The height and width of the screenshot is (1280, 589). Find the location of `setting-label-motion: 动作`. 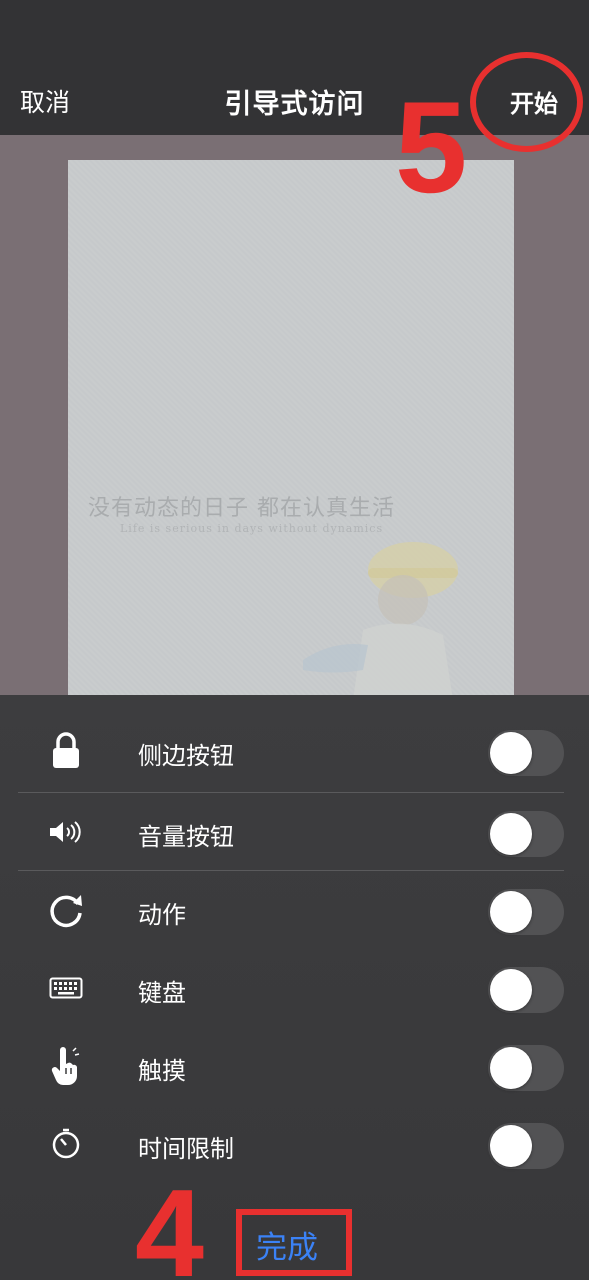

setting-label-motion: 动作 is located at coordinates (162, 915).